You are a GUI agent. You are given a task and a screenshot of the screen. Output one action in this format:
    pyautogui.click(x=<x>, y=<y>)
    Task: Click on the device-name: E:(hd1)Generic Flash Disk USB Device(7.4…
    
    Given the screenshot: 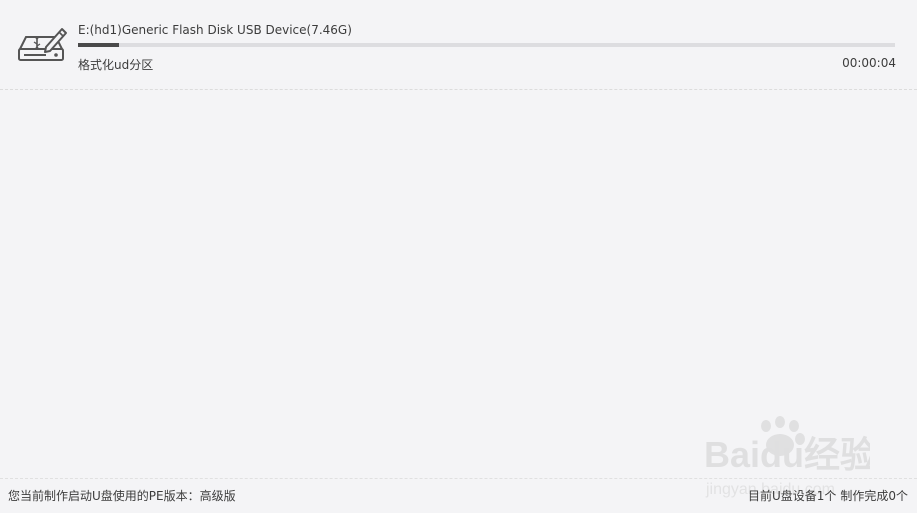 What is the action you would take?
    pyautogui.click(x=215, y=30)
    